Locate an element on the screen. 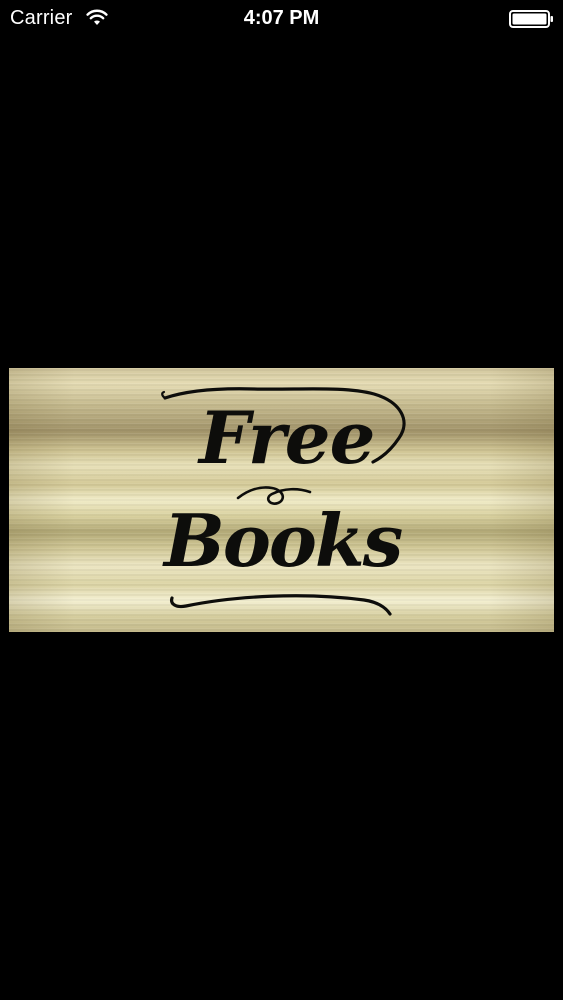 This screenshot has height=1000, width=563. banner-word-free: Free is located at coordinates (287, 437).